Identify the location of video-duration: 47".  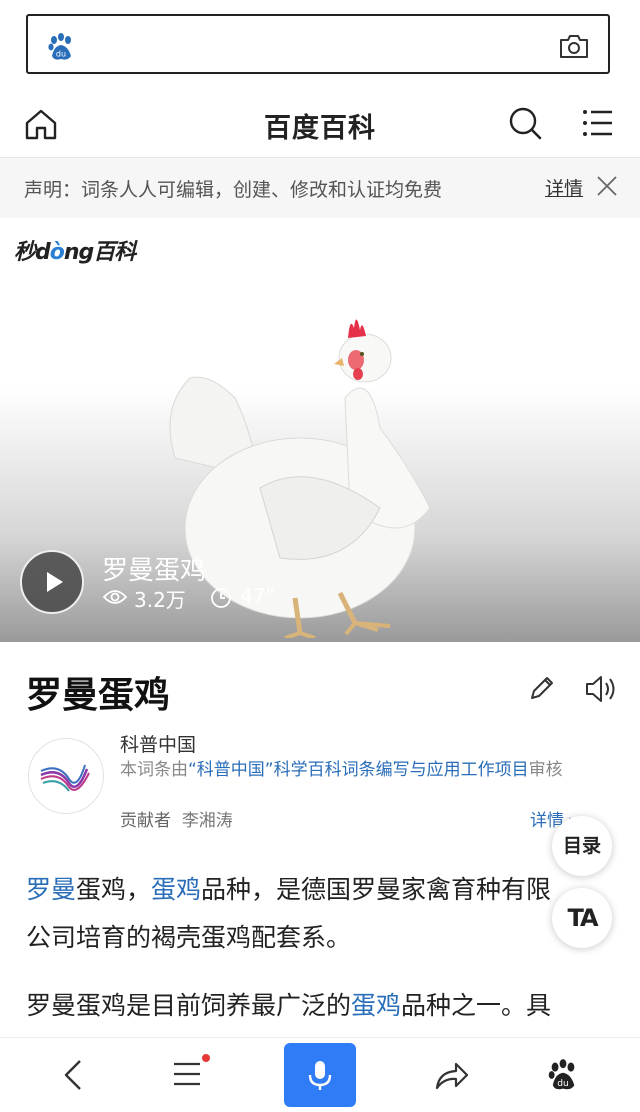
(257, 596).